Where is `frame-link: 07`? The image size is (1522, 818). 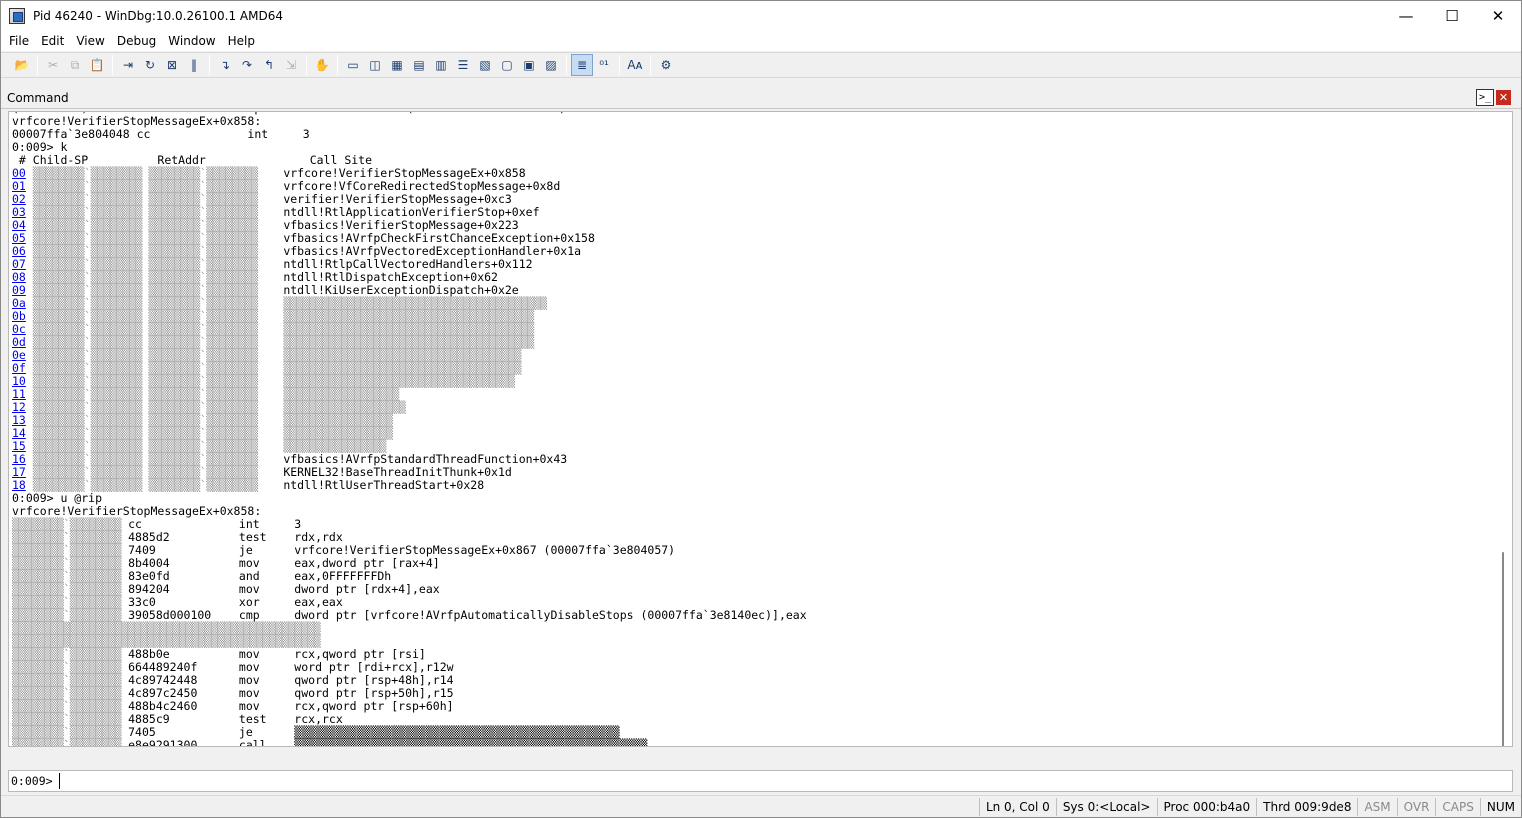
frame-link: 07 is located at coordinates (19, 264).